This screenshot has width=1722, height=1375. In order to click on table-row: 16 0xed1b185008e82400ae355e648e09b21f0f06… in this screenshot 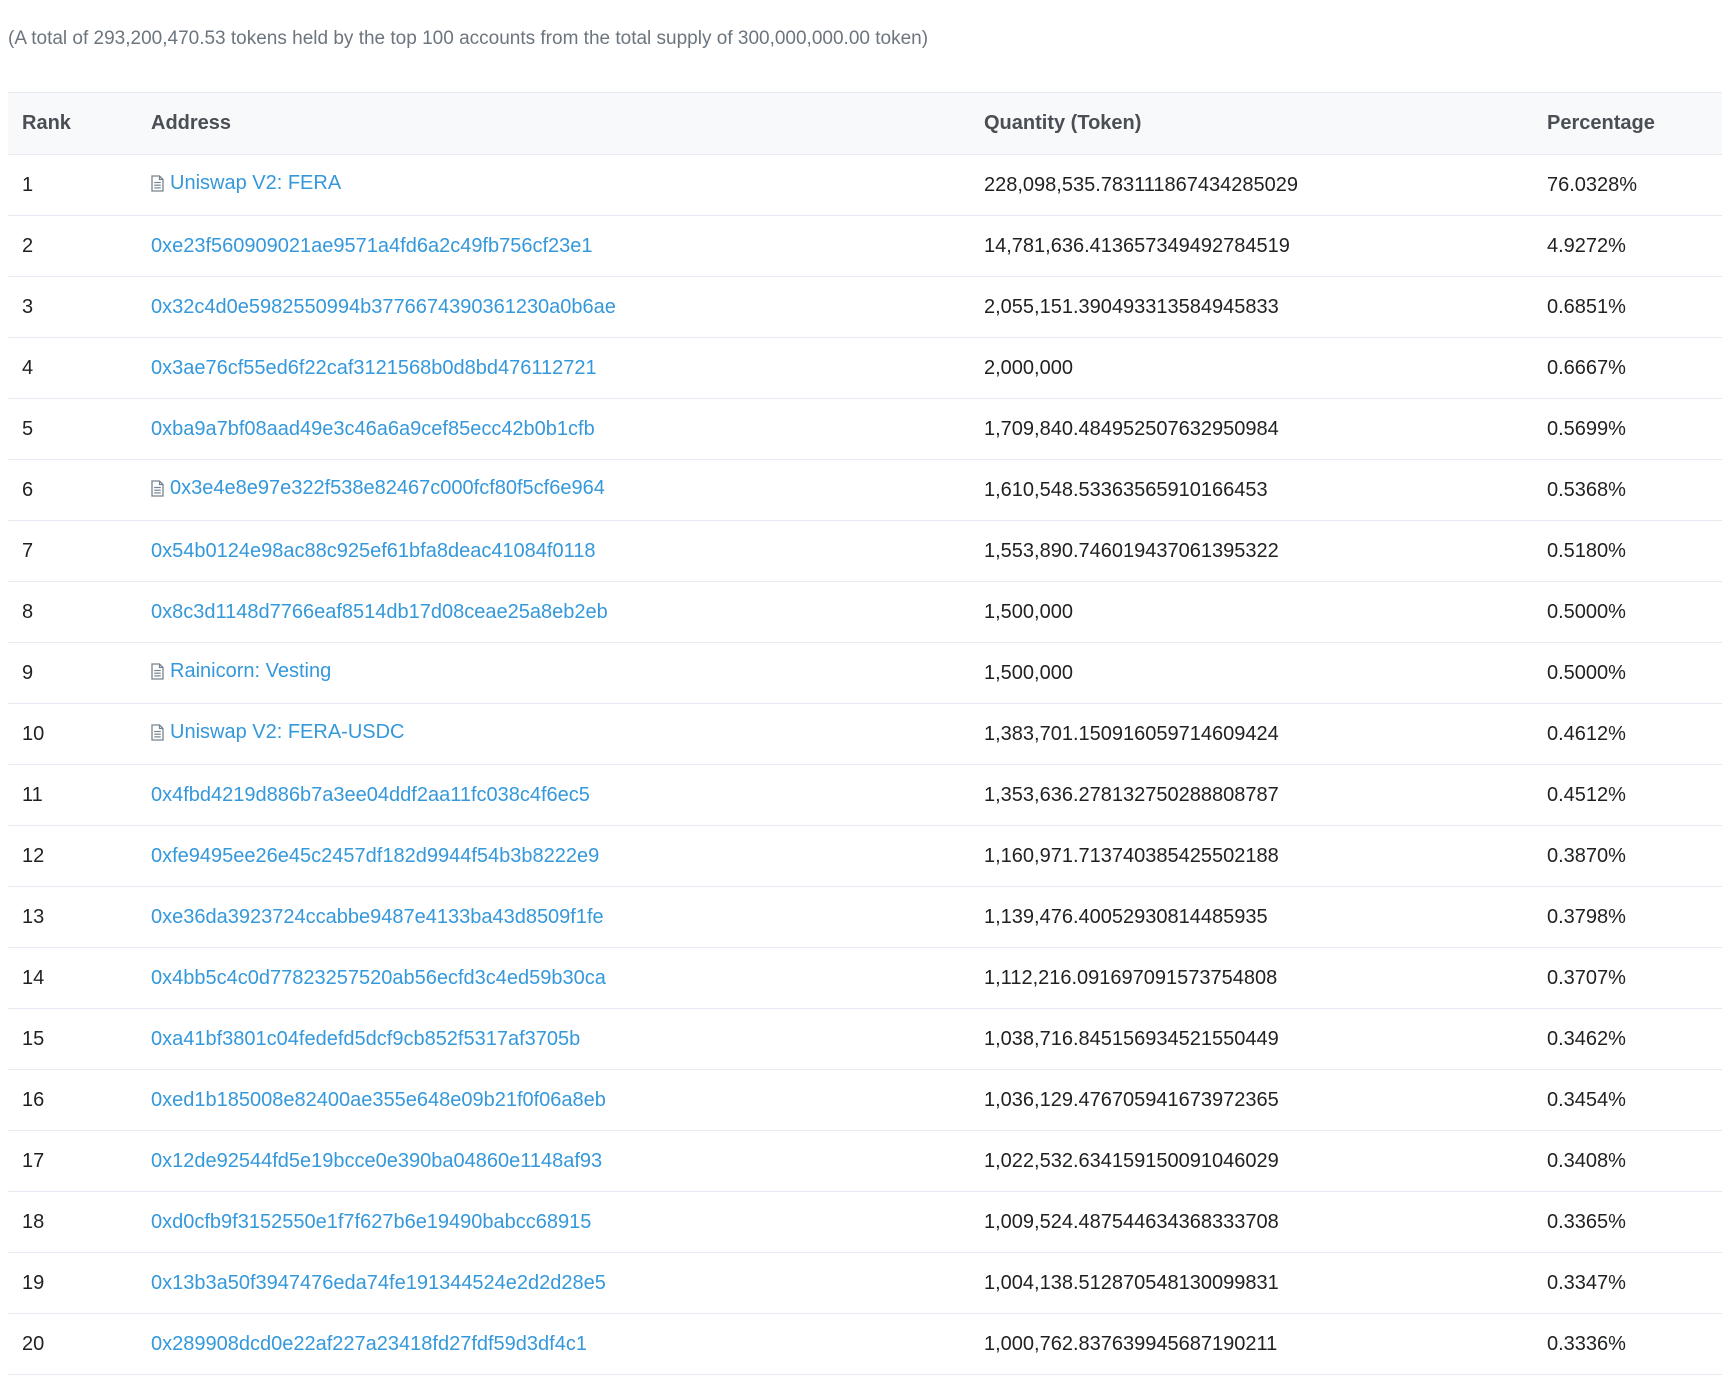, I will do `click(865, 1100)`.